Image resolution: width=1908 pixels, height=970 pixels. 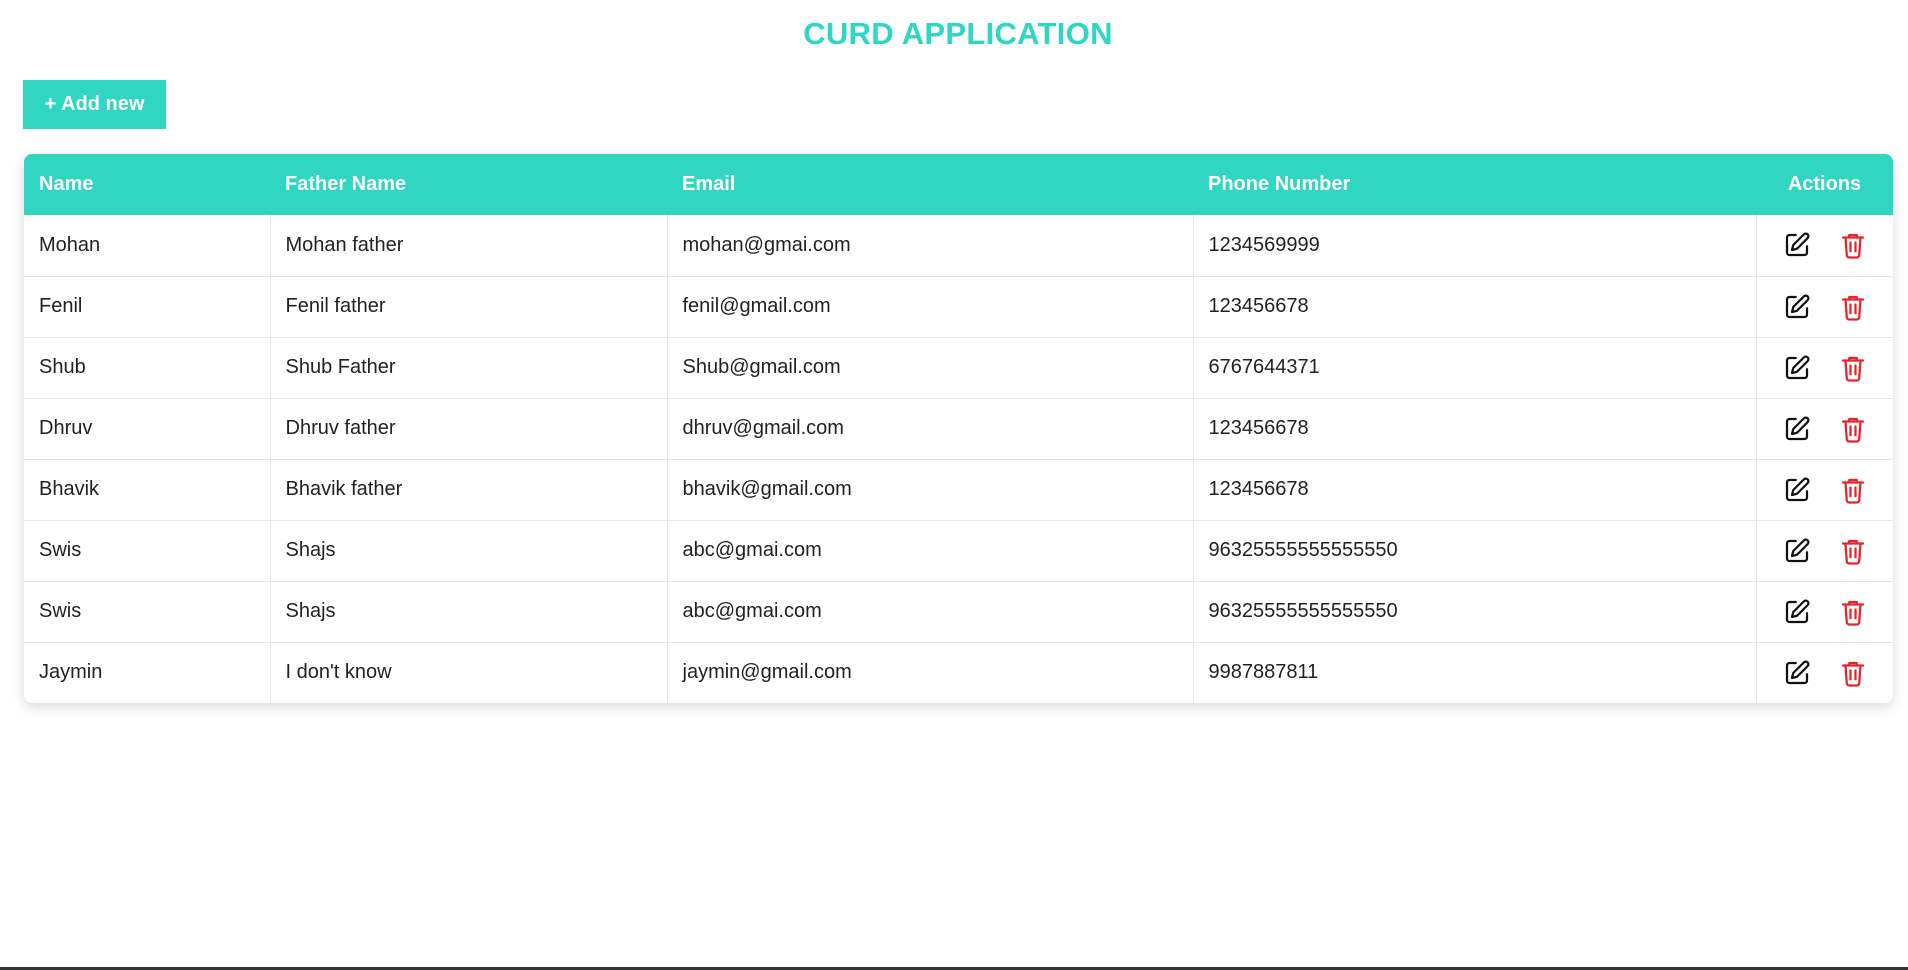 I want to click on cell-name: Fenil, so click(x=61, y=306).